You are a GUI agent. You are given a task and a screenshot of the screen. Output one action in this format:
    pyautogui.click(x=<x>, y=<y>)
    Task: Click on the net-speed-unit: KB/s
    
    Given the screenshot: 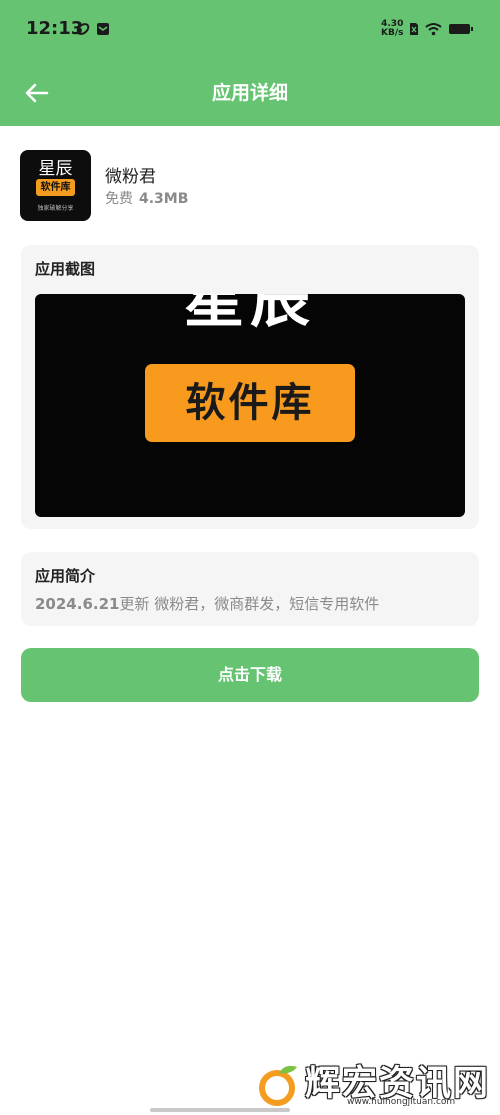 What is the action you would take?
    pyautogui.click(x=392, y=33)
    